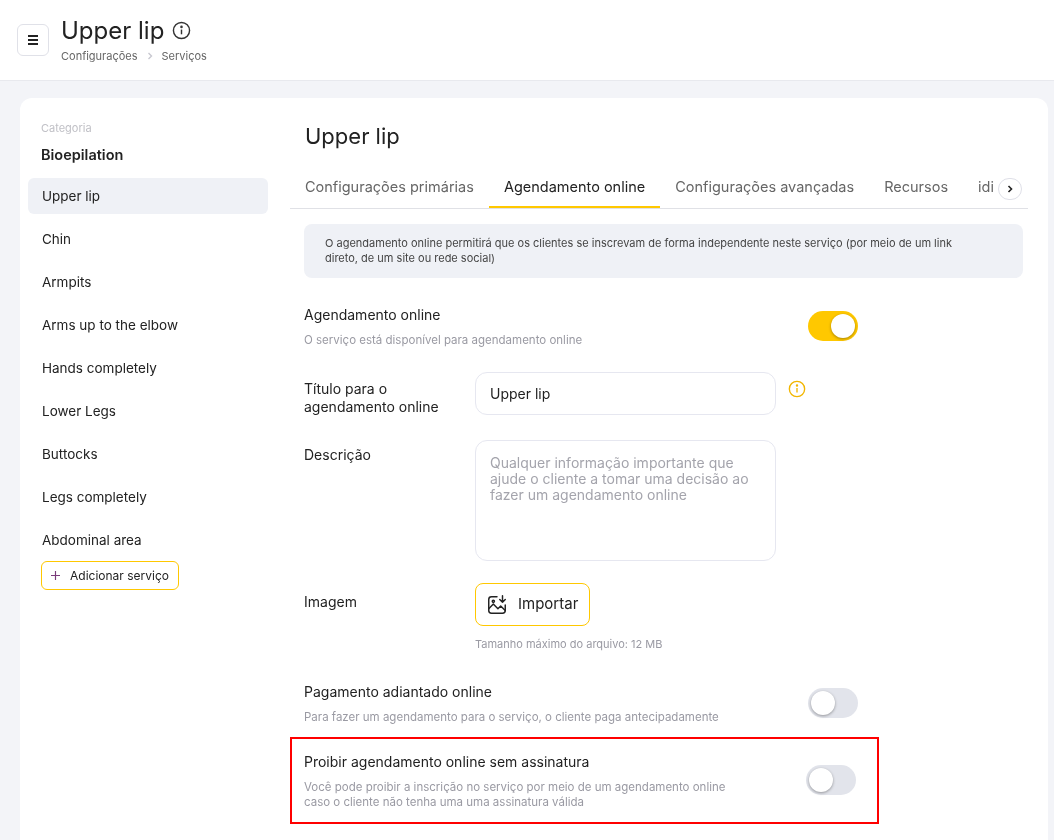  What do you see at coordinates (113, 30) in the screenshot?
I see `page-title: Upper lip` at bounding box center [113, 30].